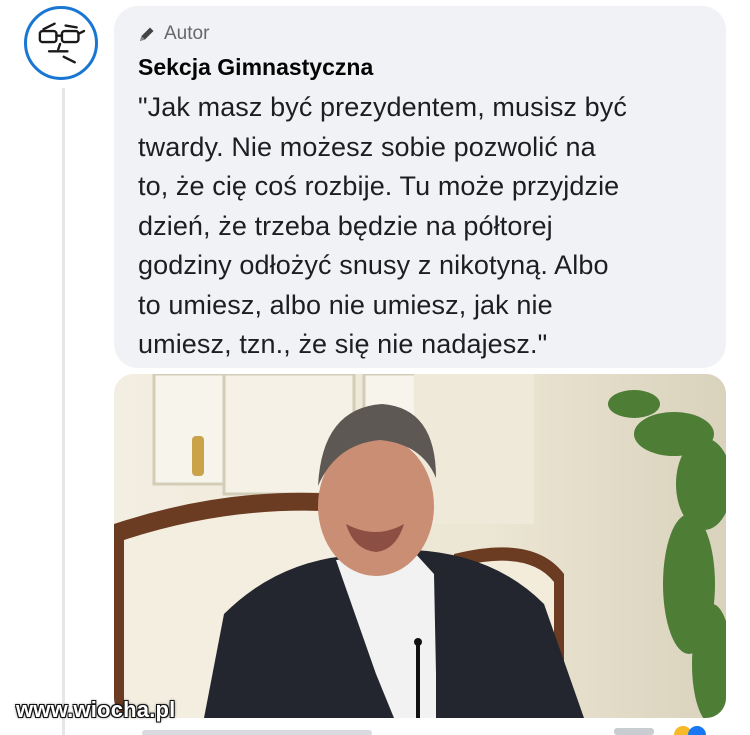 The width and height of the screenshot is (750, 735). What do you see at coordinates (96, 709) in the screenshot?
I see `watermark: www.wiocha.pl` at bounding box center [96, 709].